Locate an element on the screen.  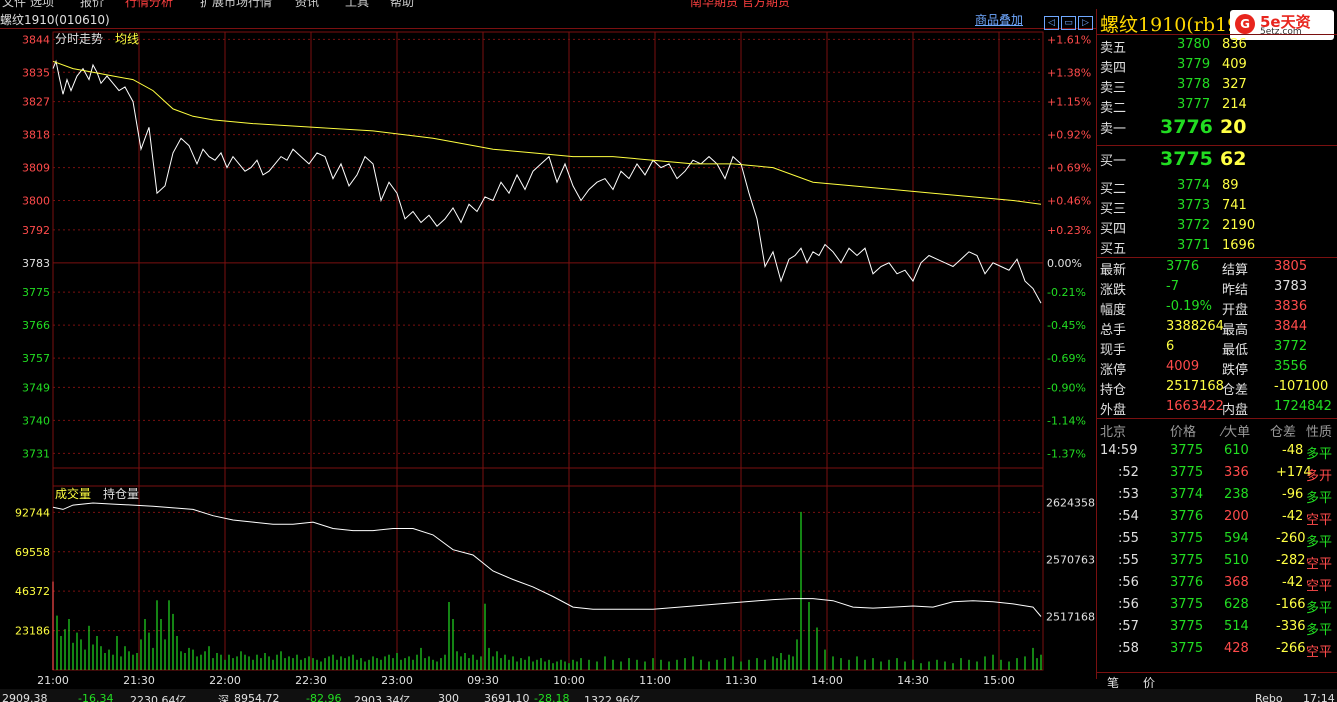
status-item: 2903.34亿 is located at coordinates (382, 698).